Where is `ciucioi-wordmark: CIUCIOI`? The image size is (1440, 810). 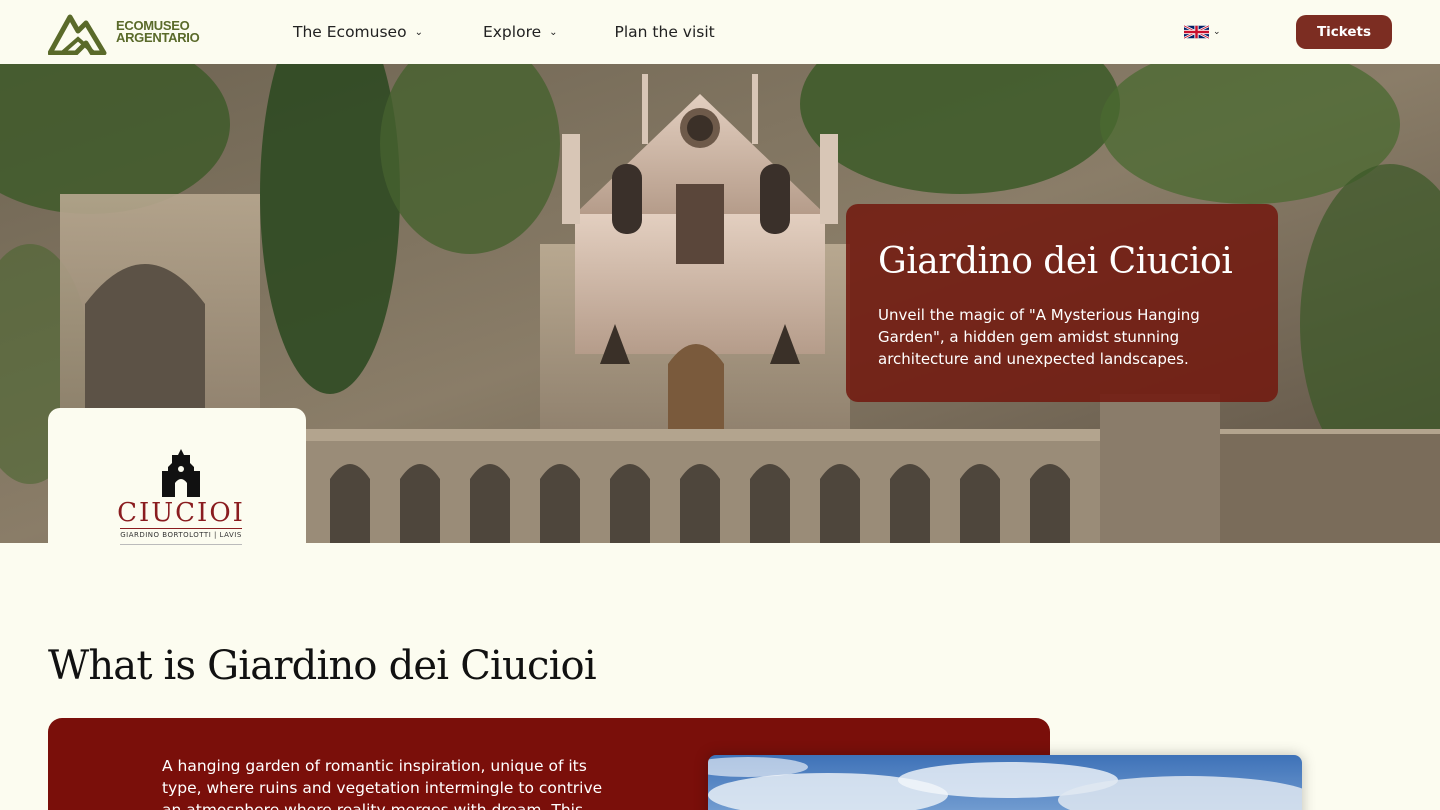 ciucioi-wordmark: CIUCIOI is located at coordinates (181, 512).